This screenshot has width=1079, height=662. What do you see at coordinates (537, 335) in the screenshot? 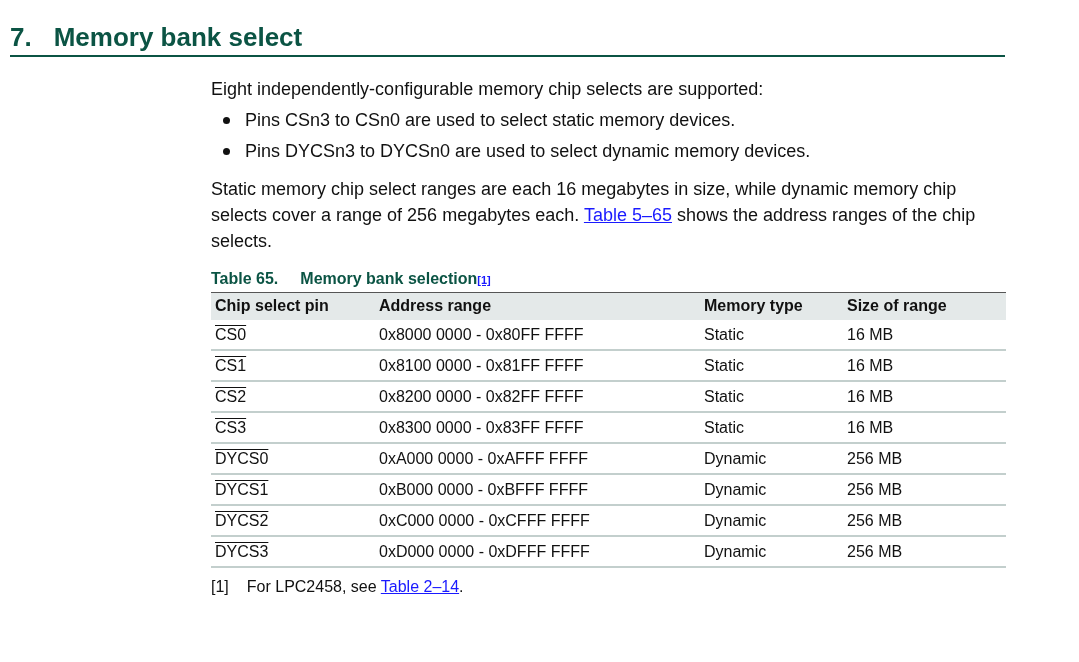
I see `table-cell: 0x8000 0000 - 0x80FF FFFF` at bounding box center [537, 335].